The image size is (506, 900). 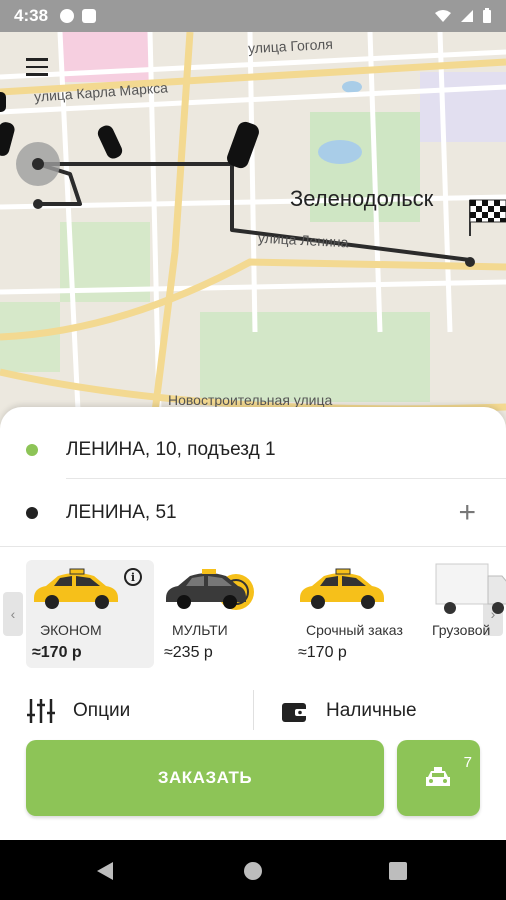 I want to click on status-time: 4:38, so click(x=31, y=15).